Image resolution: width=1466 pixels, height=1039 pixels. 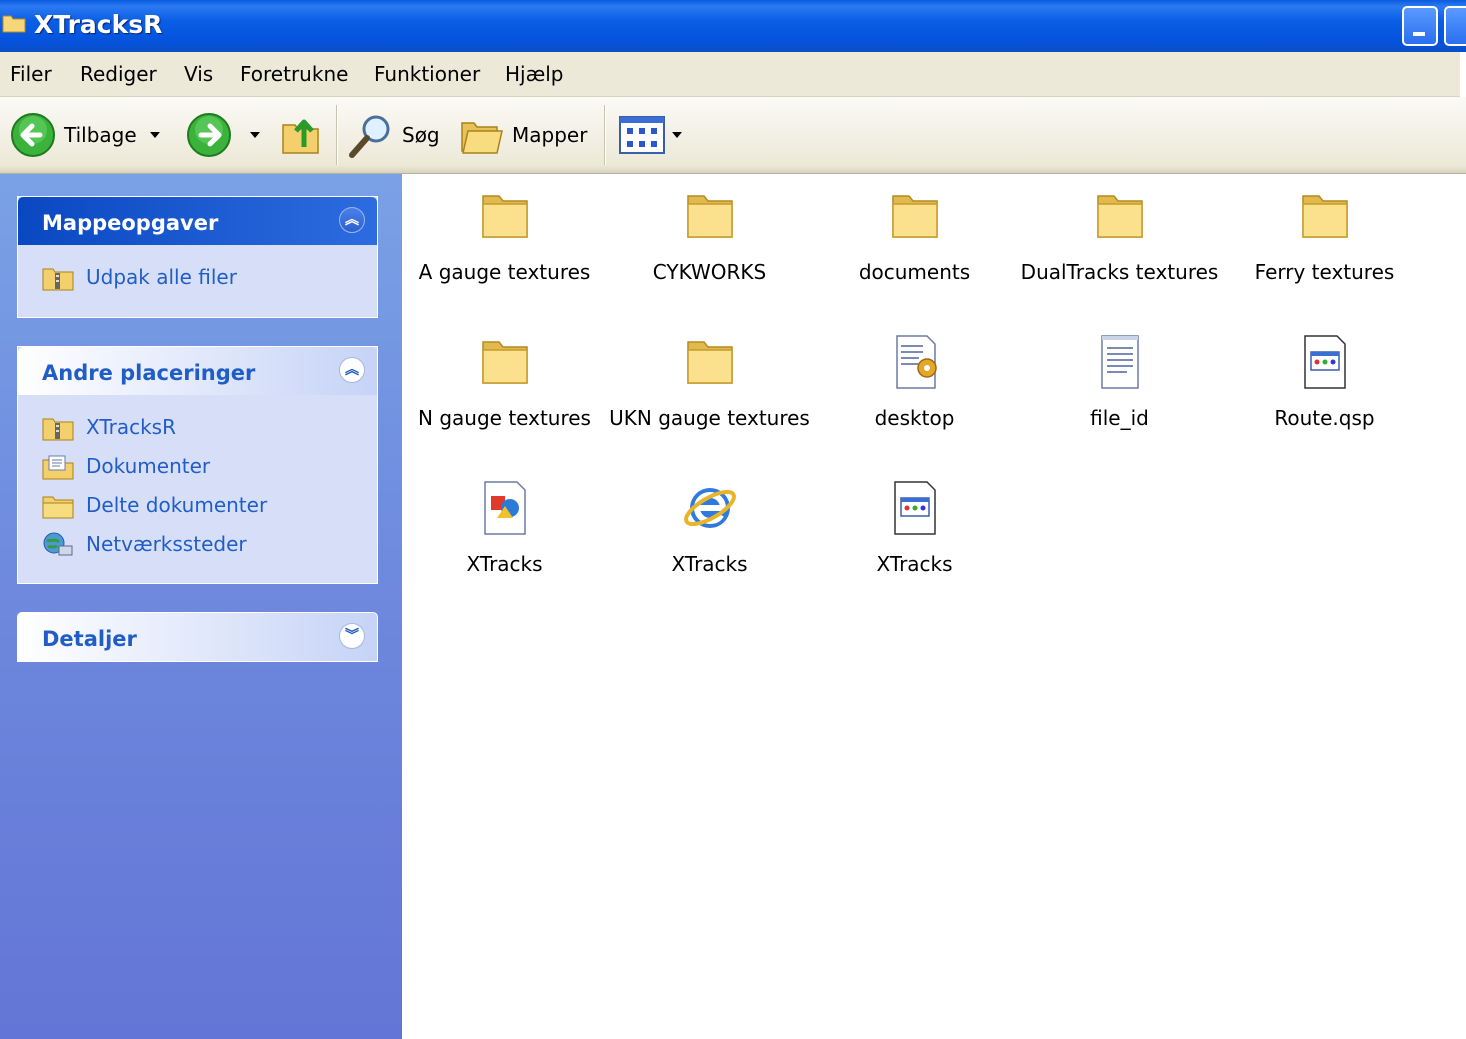 I want to click on shared-folder-icon, so click(x=58, y=507).